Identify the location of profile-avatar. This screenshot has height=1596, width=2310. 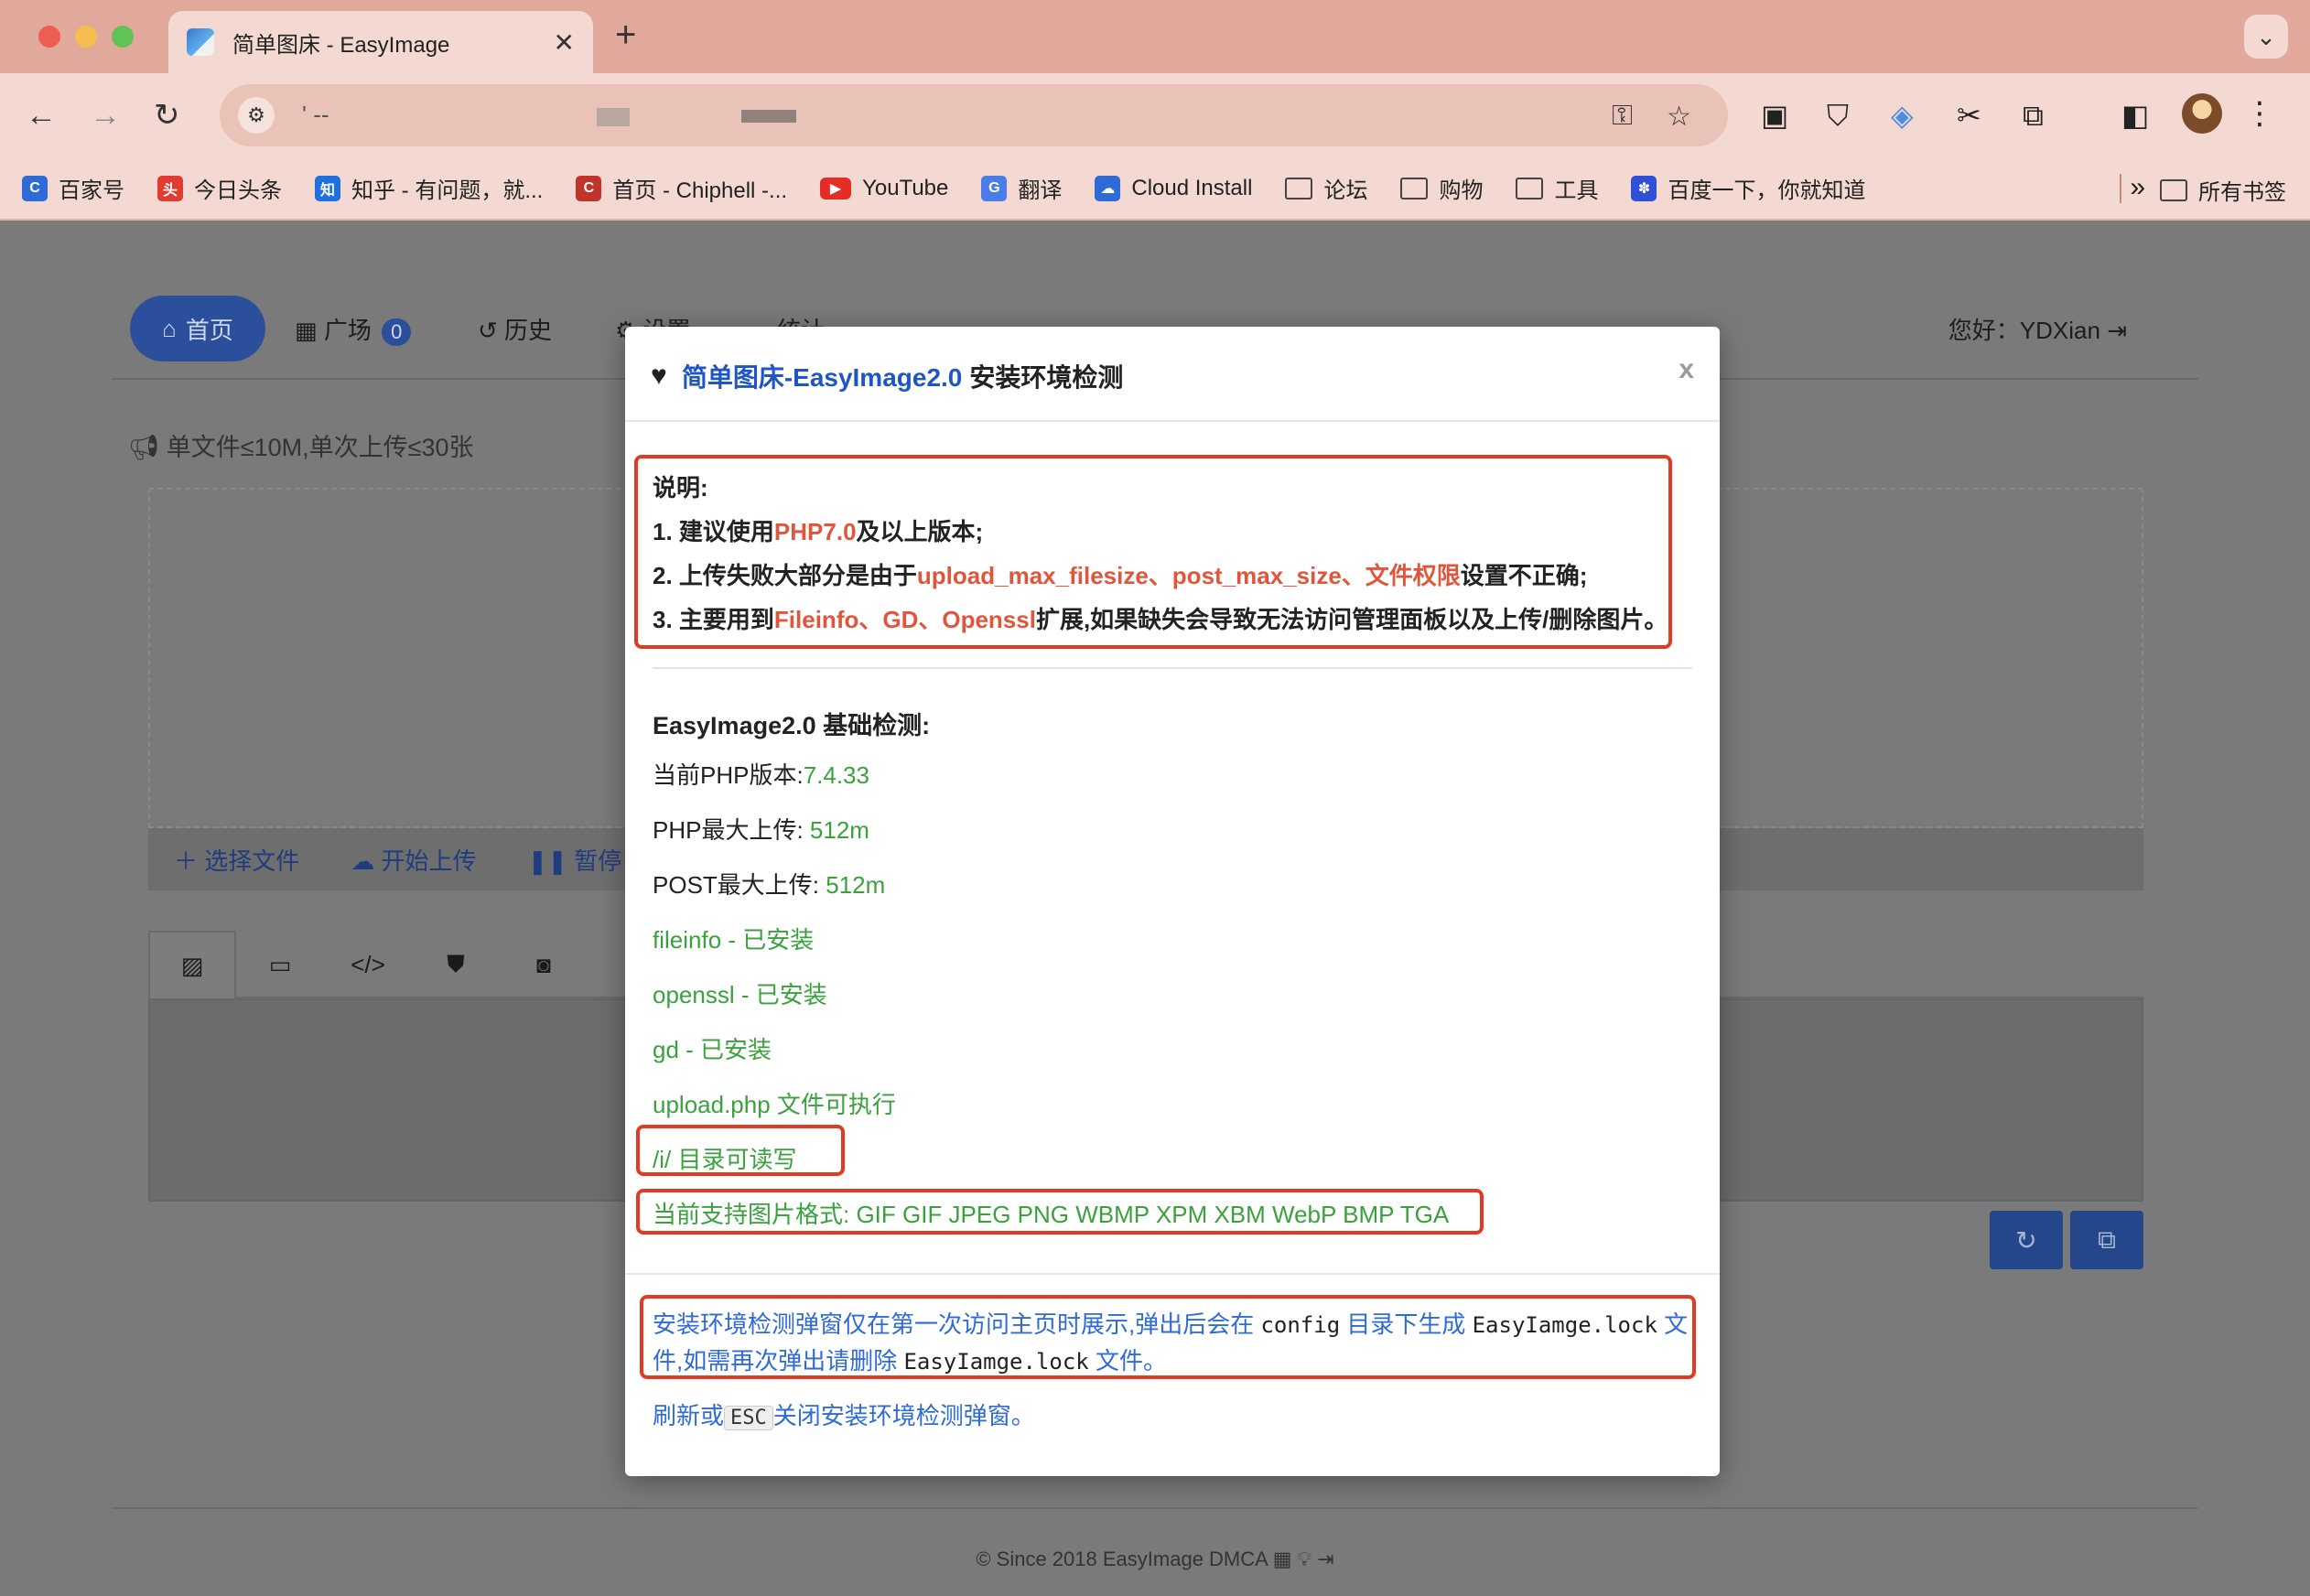
(2202, 113).